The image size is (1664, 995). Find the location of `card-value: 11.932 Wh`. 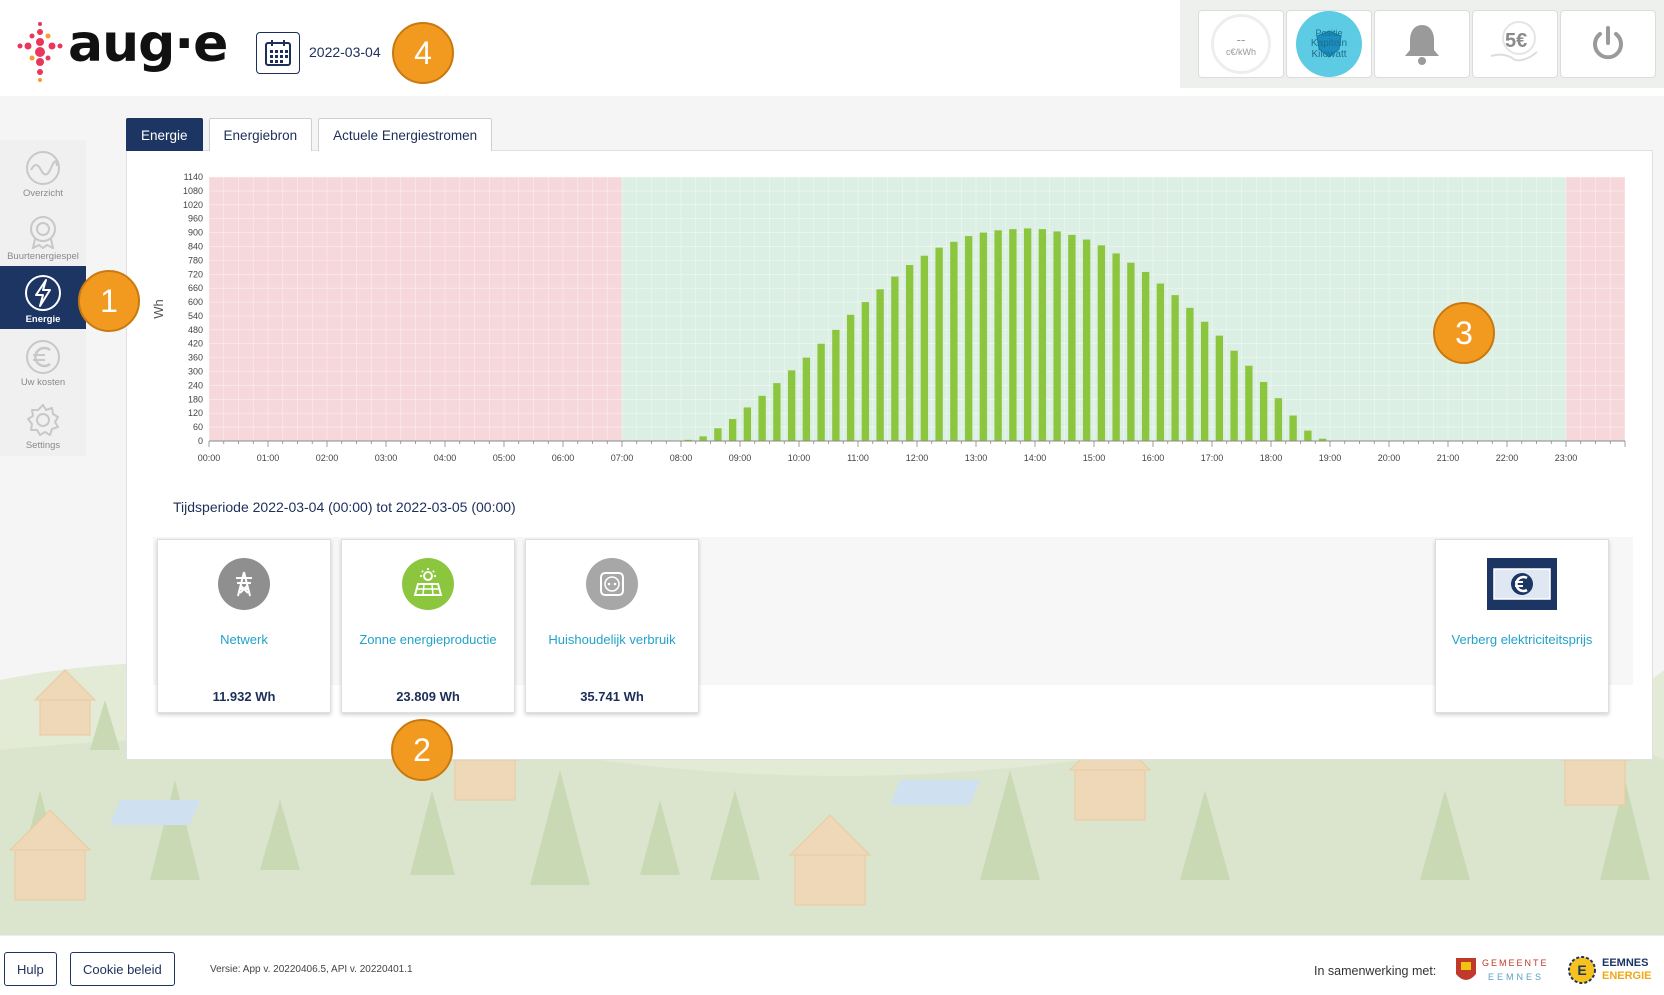

card-value: 11.932 Wh is located at coordinates (244, 696).